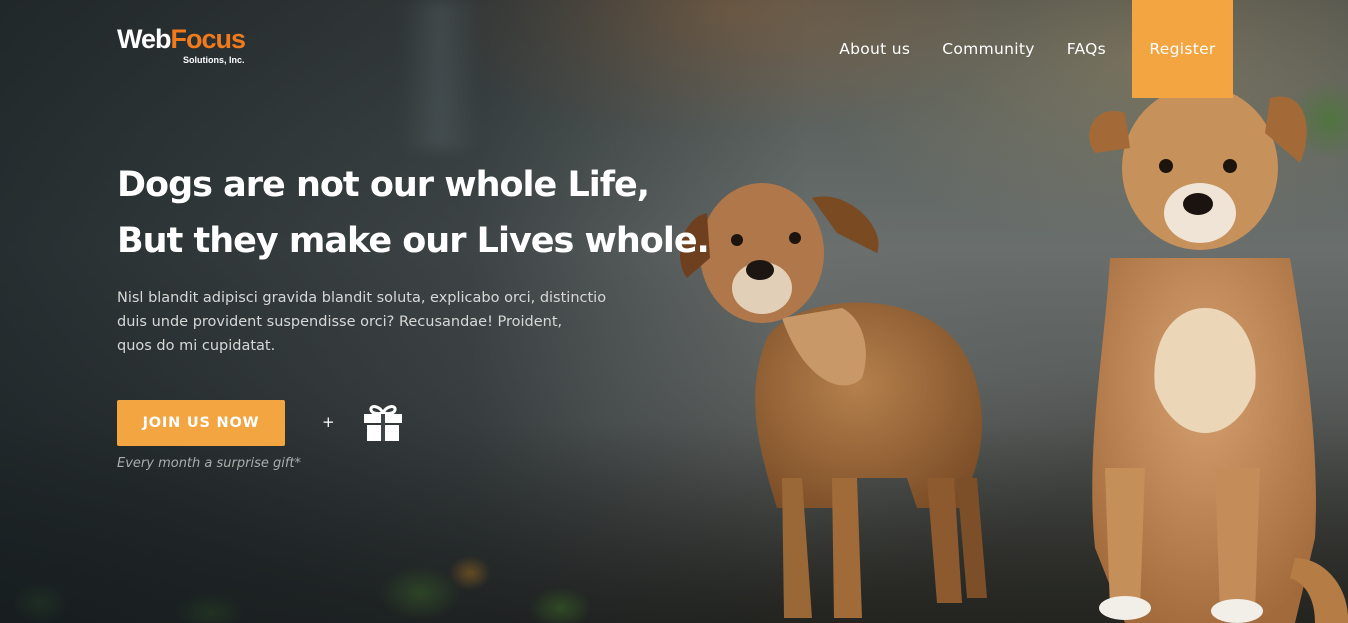 The width and height of the screenshot is (1348, 623). I want to click on headline-line-2: But they make our Lives whole., so click(413, 241).